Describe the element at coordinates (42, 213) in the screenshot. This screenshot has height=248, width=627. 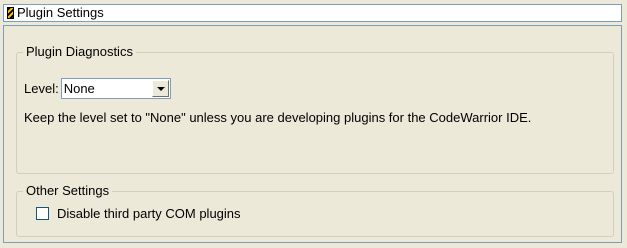
I see `disable-com-plugins-checkbox` at that location.